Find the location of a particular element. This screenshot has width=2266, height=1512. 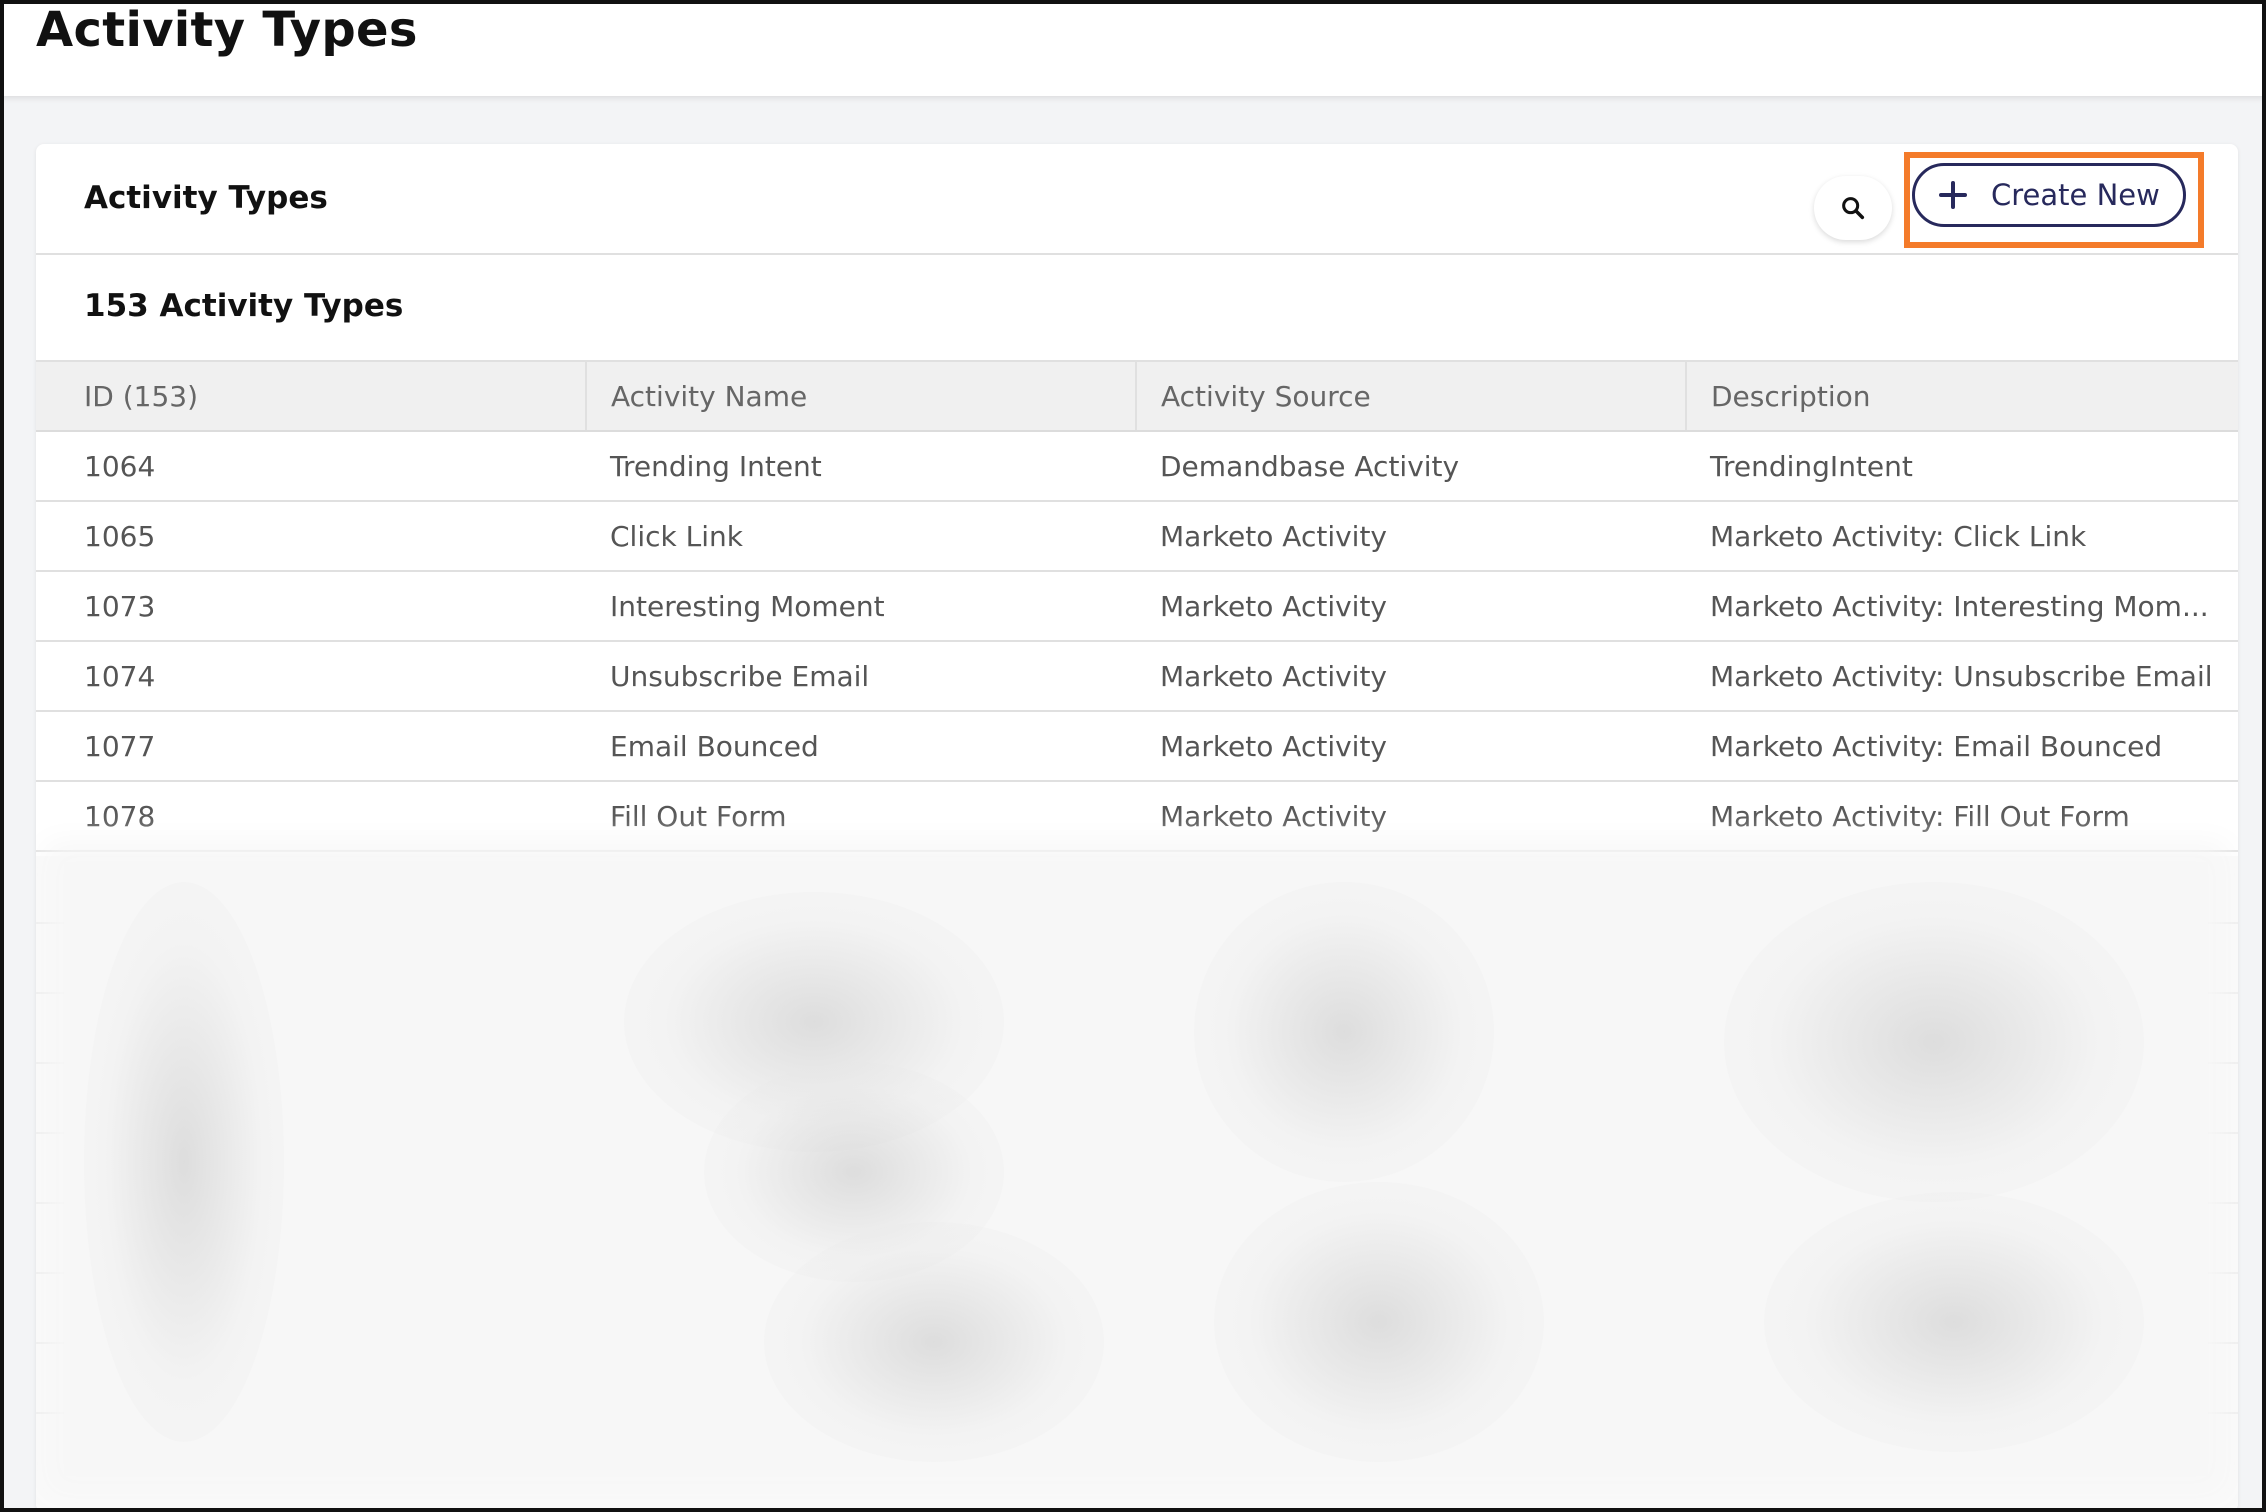

cell-activity-name: Trending Intent is located at coordinates (861, 466).